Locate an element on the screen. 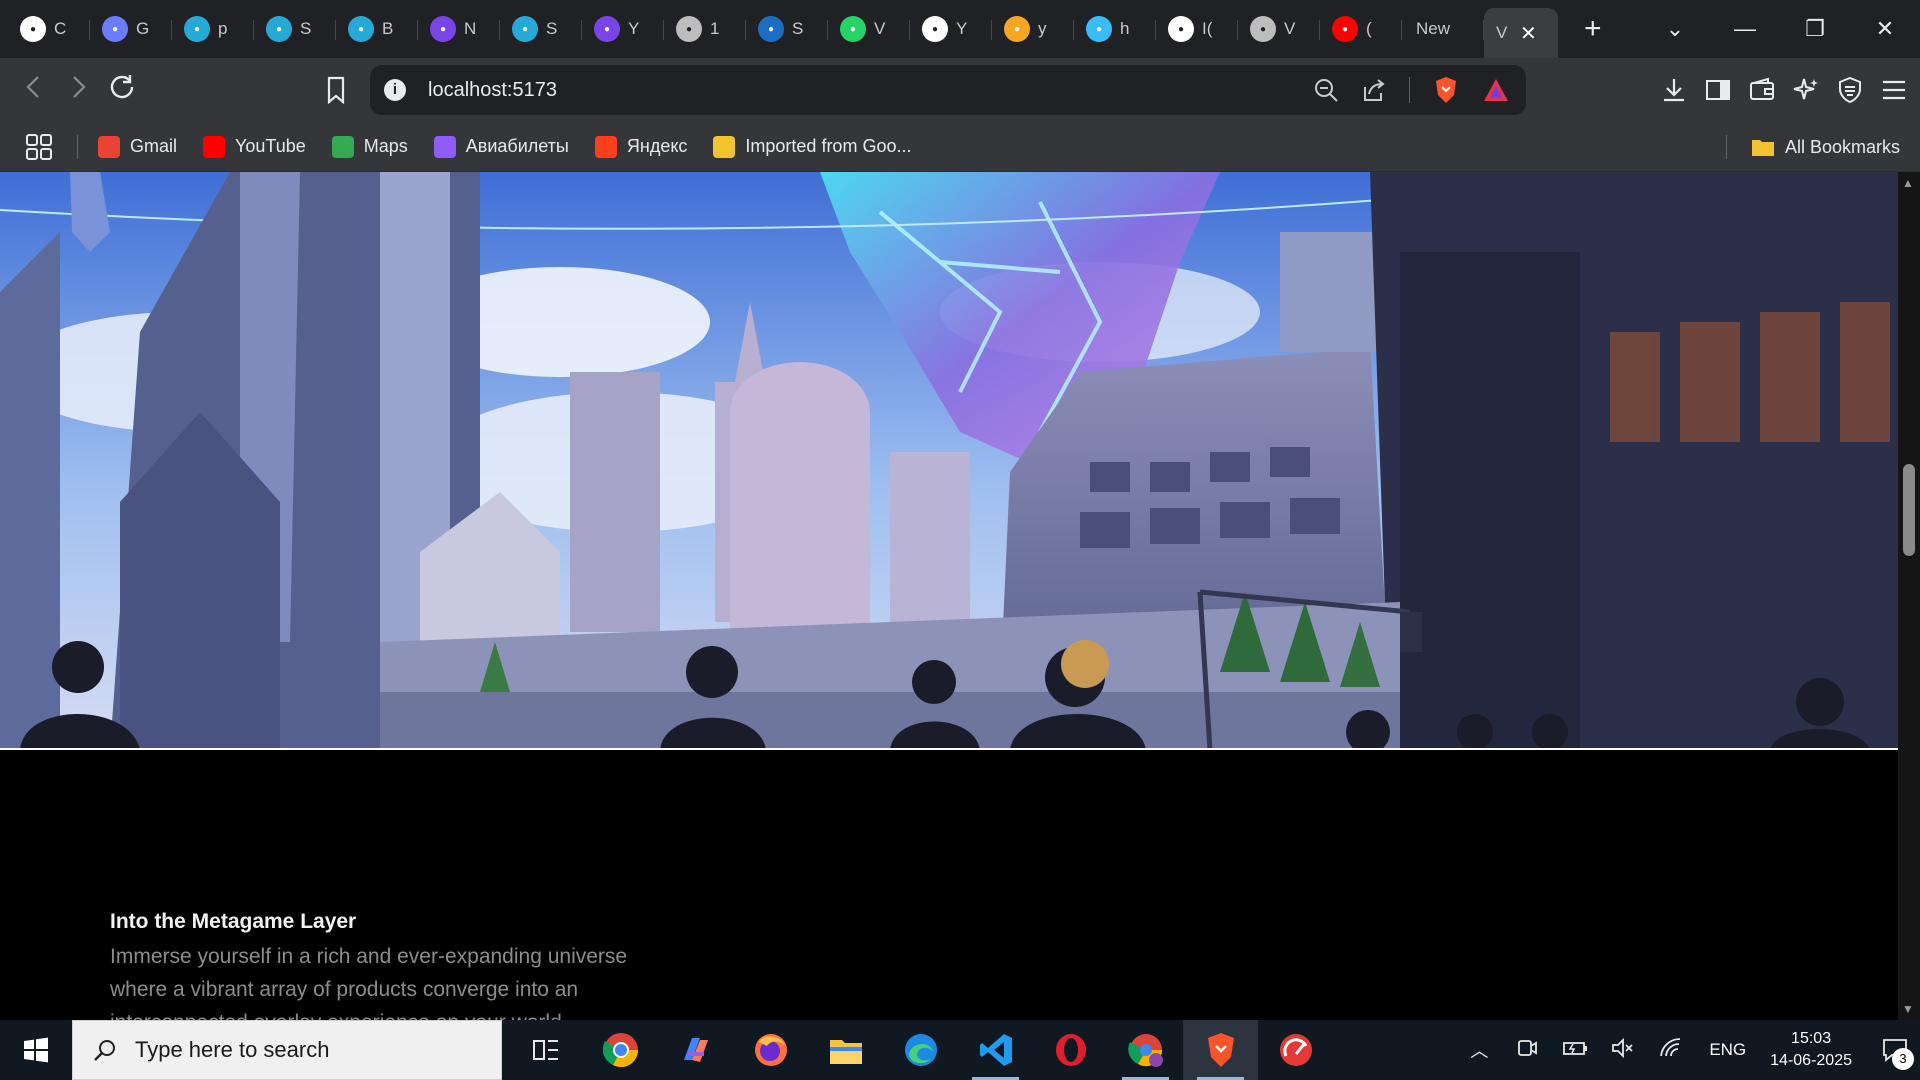  browser-tab: ● G is located at coordinates (131, 29).